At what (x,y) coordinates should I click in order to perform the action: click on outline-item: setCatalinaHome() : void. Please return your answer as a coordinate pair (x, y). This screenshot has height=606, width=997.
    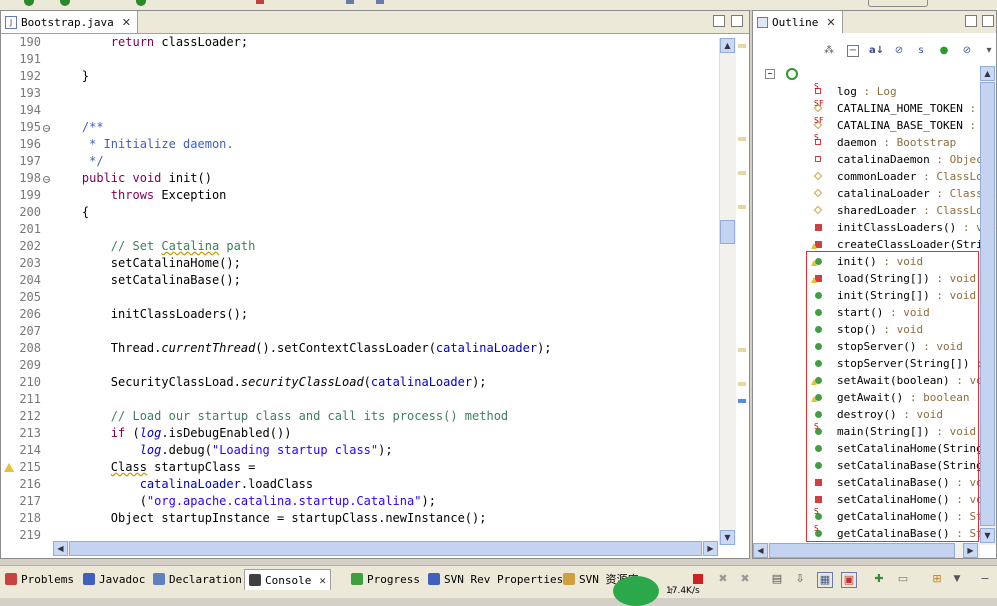
    Looking at the image, I should click on (874, 500).